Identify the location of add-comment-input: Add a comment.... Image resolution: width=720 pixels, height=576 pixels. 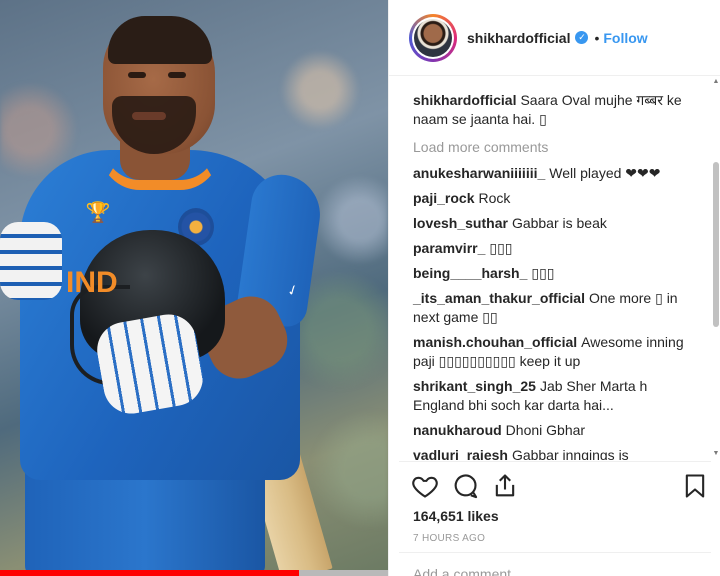
(468, 571).